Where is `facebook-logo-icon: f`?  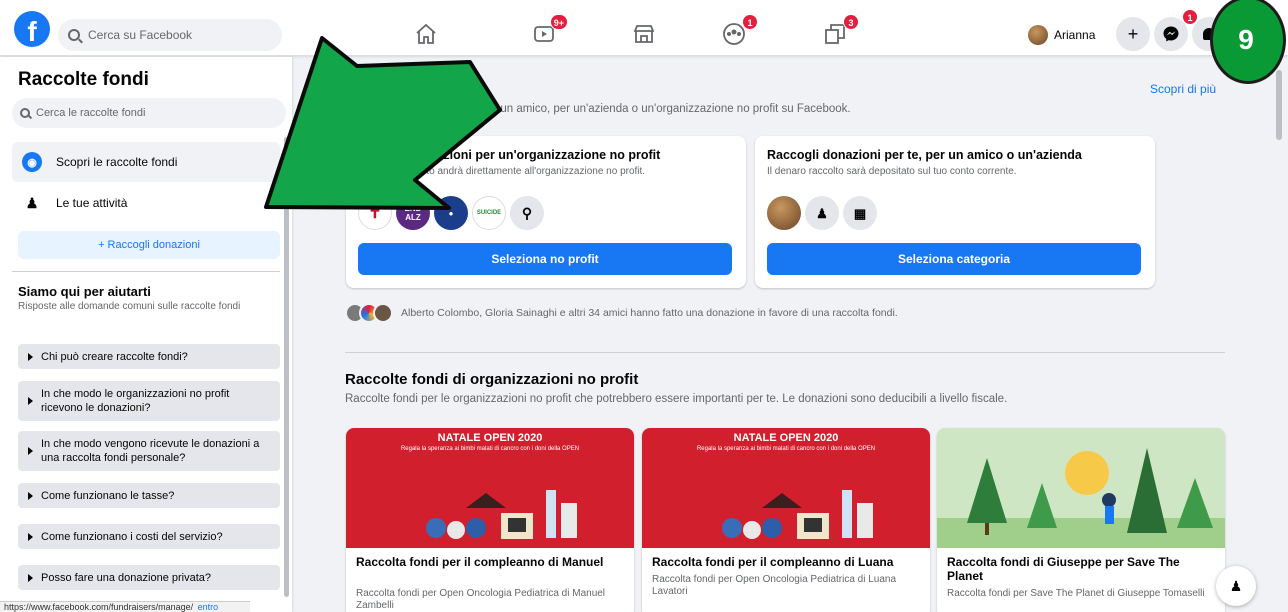 facebook-logo-icon: f is located at coordinates (32, 29).